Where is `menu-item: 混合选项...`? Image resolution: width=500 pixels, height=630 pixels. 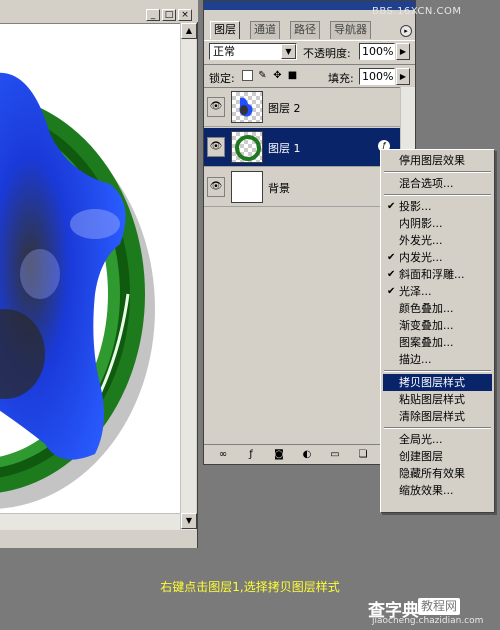 menu-item: 混合选项... is located at coordinates (437, 183).